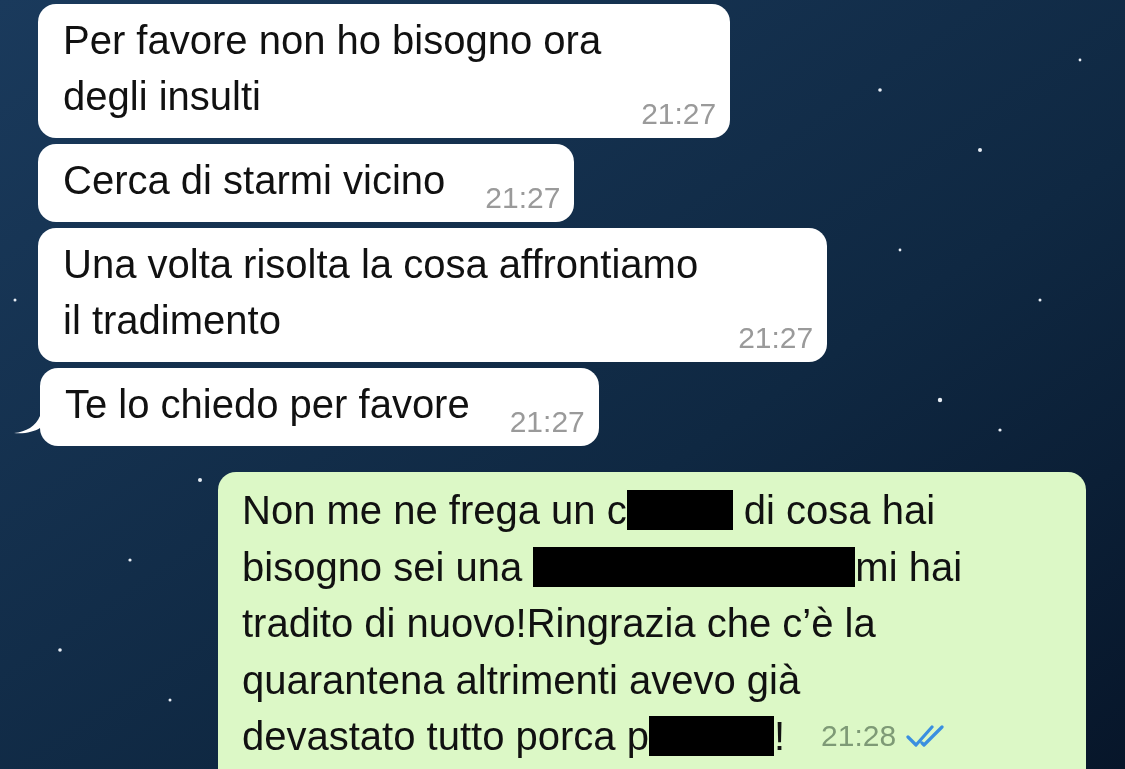  What do you see at coordinates (254, 180) in the screenshot?
I see `message-text: Cerca di starmi vicino` at bounding box center [254, 180].